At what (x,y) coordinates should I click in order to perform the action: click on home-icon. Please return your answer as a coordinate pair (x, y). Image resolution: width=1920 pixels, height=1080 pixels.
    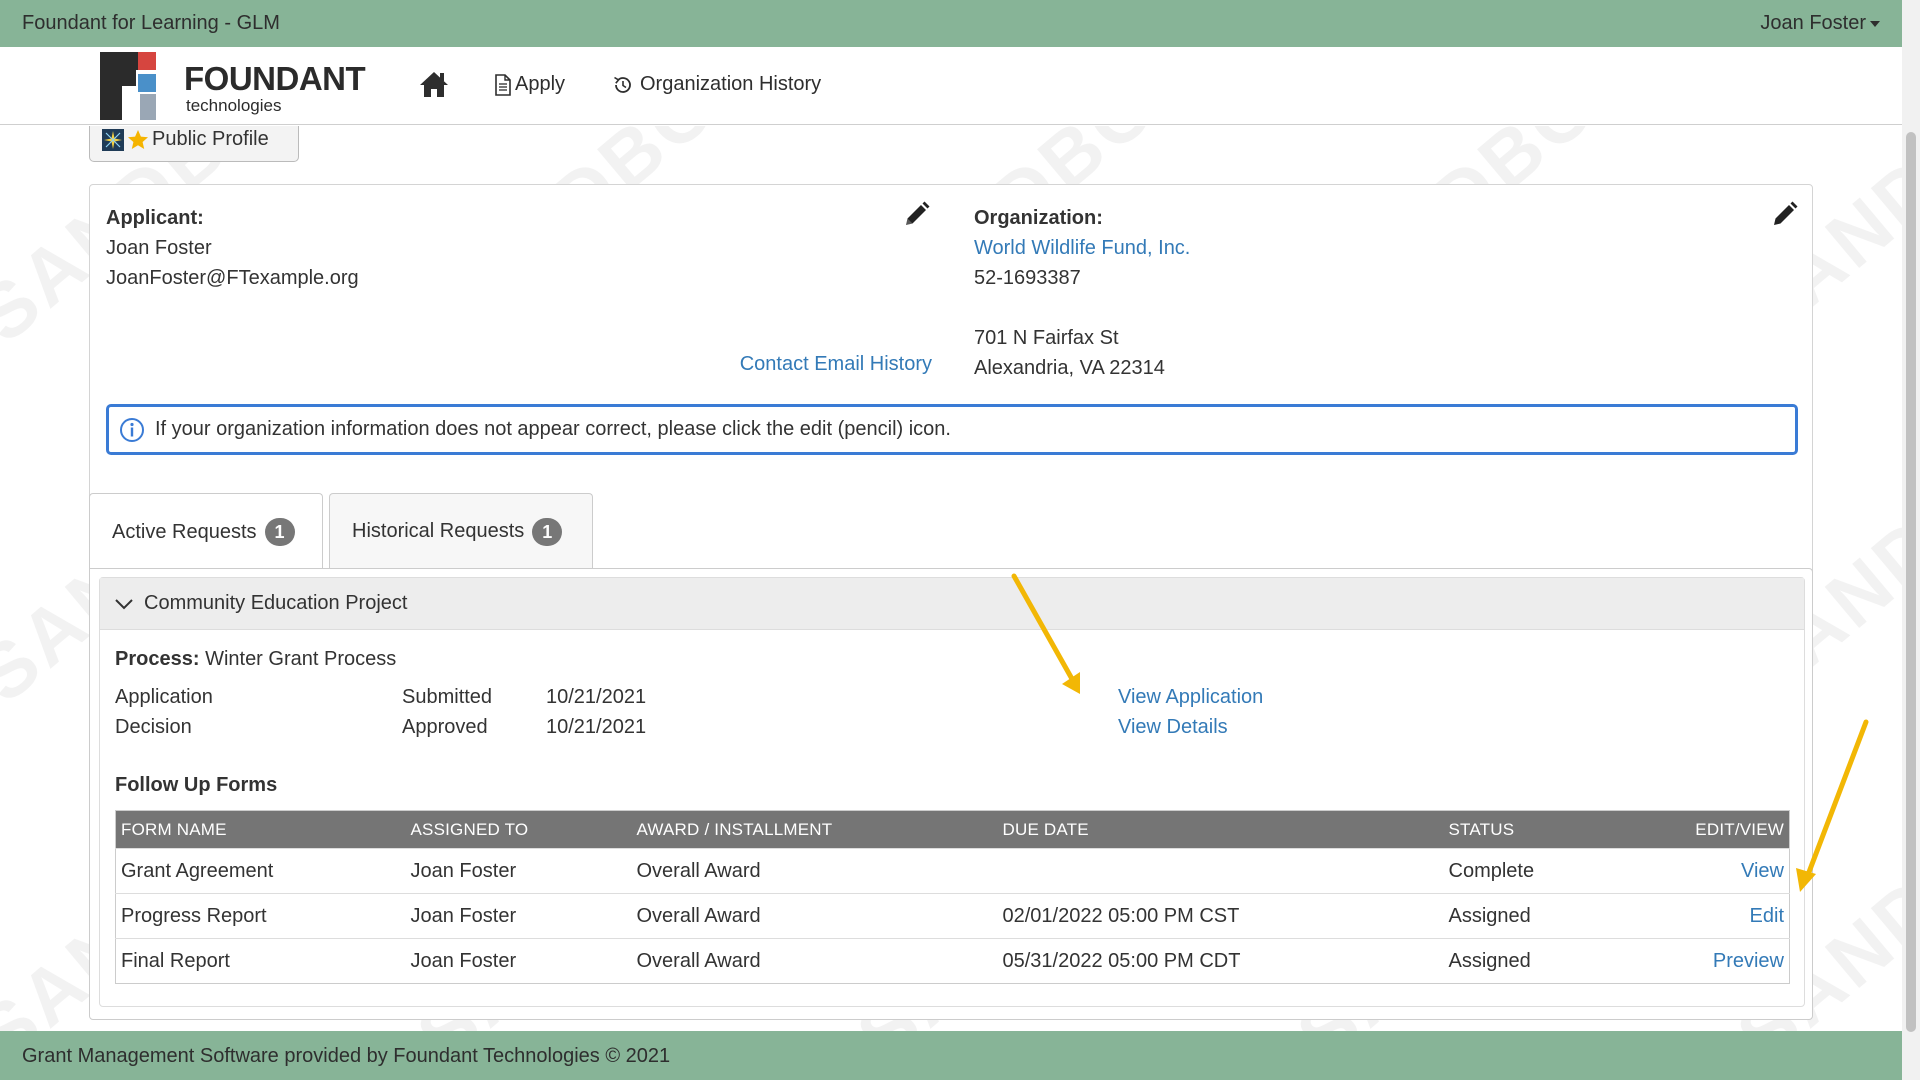
    Looking at the image, I should click on (434, 84).